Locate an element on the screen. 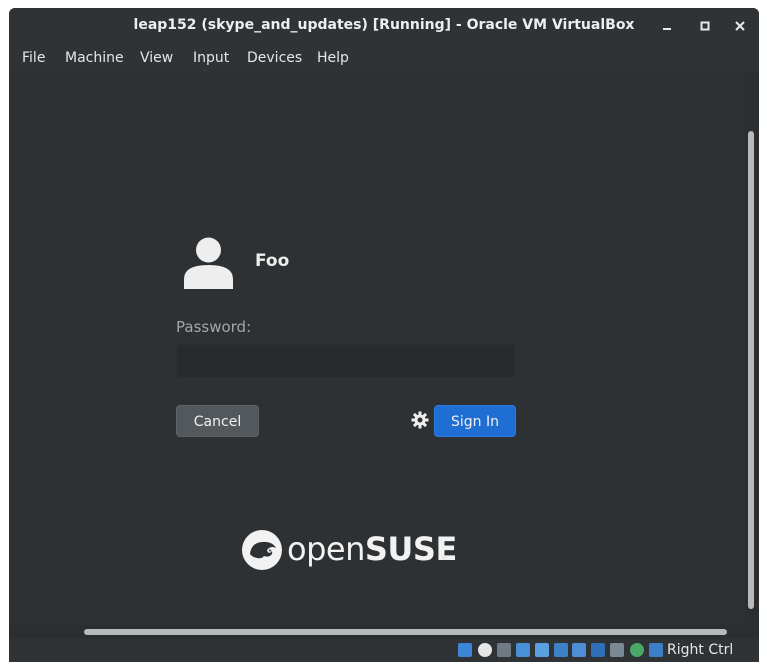 This screenshot has width=767, height=670. shared-folders-icon is located at coordinates (561, 650).